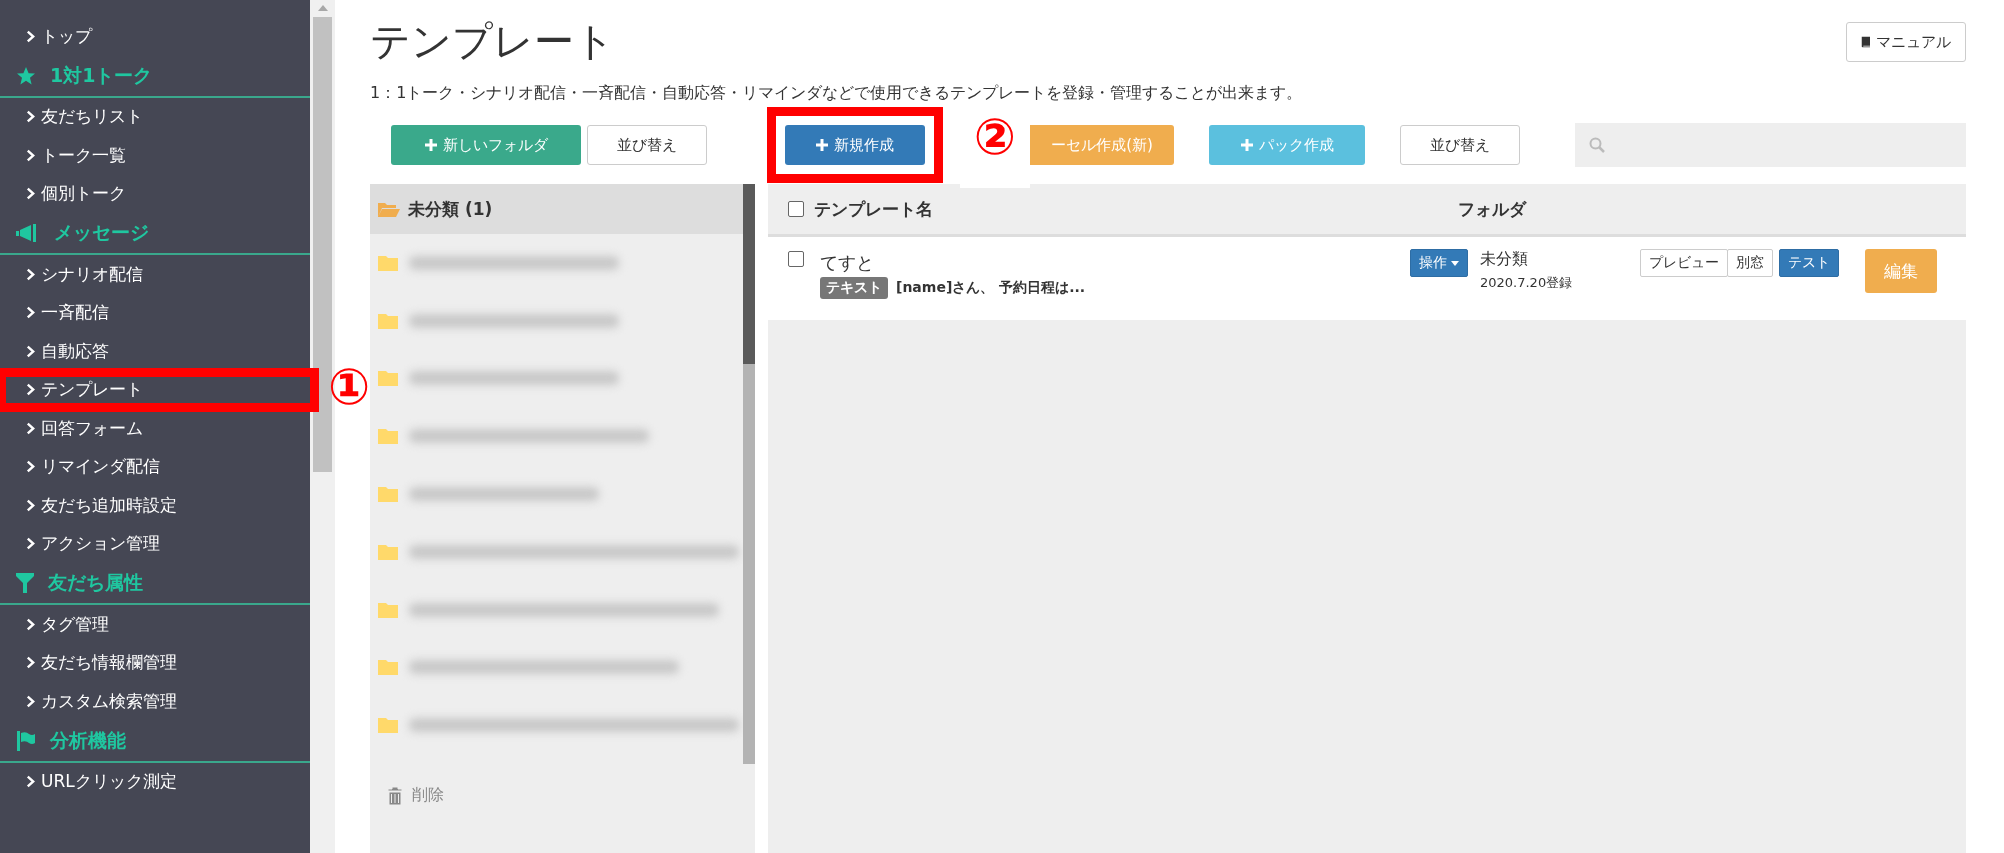 The height and width of the screenshot is (853, 2004). Describe the element at coordinates (322, 8) in the screenshot. I see `arrow-up-icon` at that location.